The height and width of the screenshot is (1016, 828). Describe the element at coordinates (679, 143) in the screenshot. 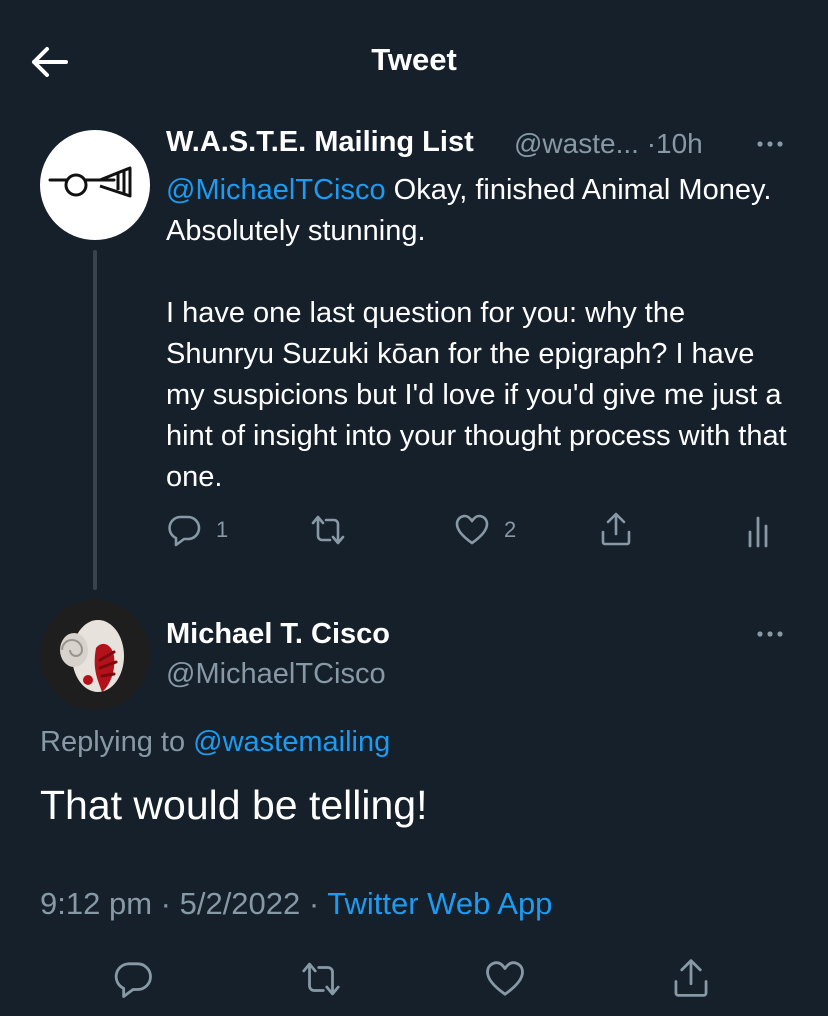

I see `timestamp: 10h` at that location.